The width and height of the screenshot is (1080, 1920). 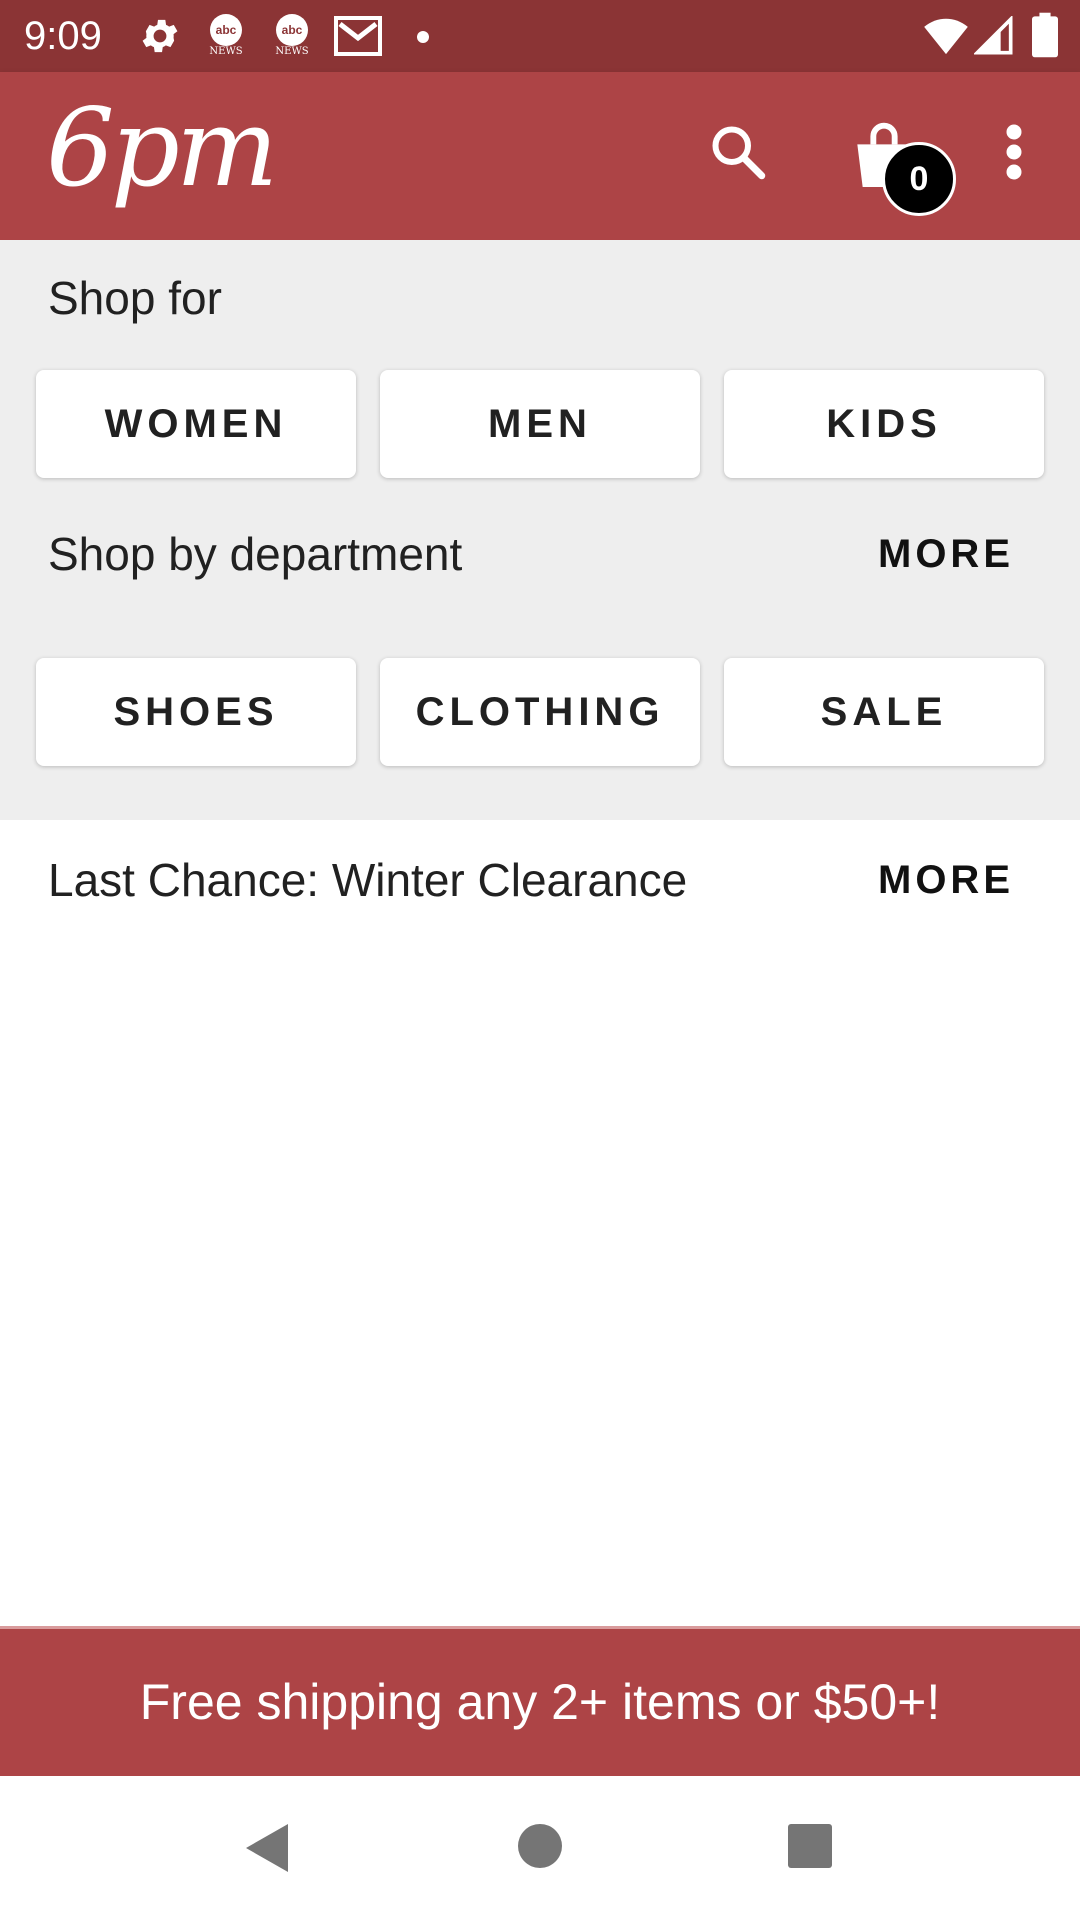 I want to click on men-button: MEN, so click(x=540, y=424).